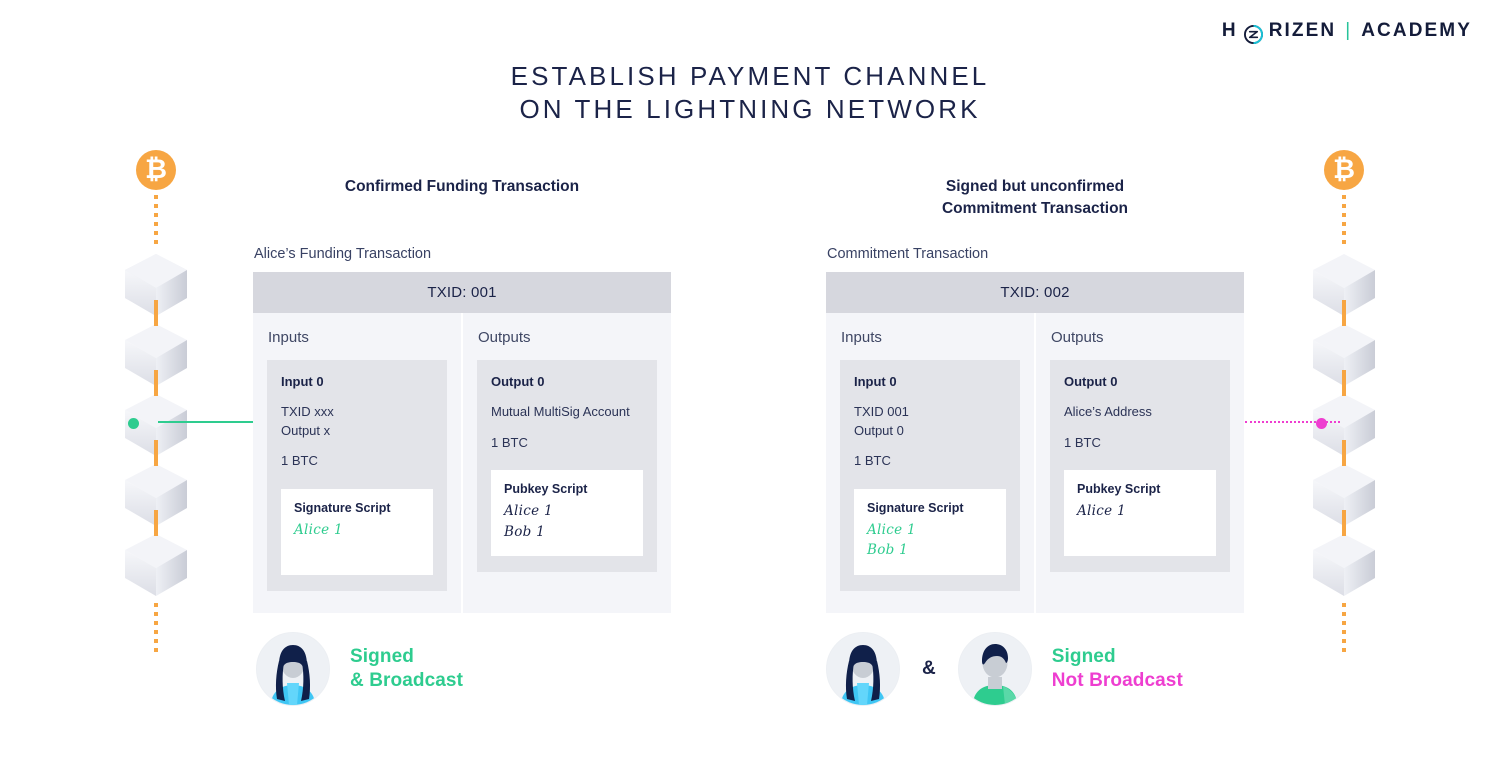 This screenshot has height=778, width=1500. What do you see at coordinates (205, 422) in the screenshot?
I see `connector-line-green` at bounding box center [205, 422].